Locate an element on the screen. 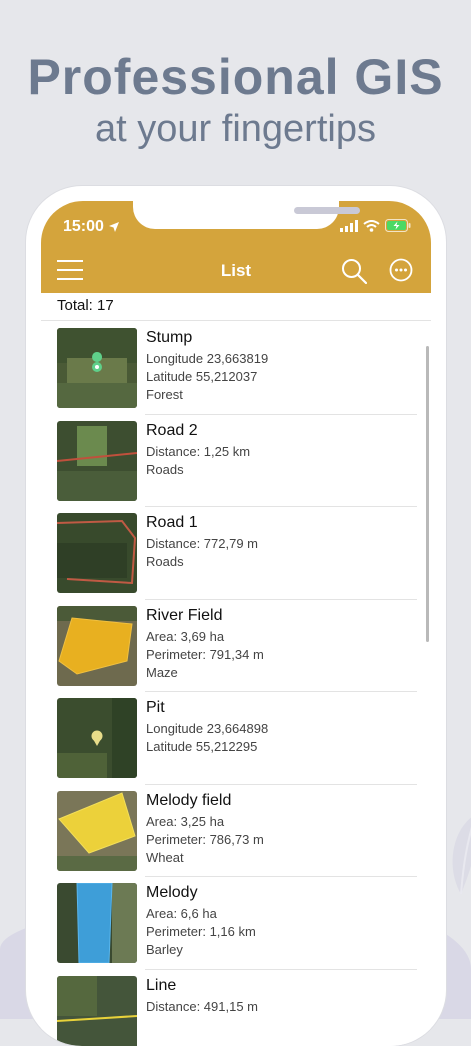  item-detail: Perimeter: 1,16 km is located at coordinates (201, 932).